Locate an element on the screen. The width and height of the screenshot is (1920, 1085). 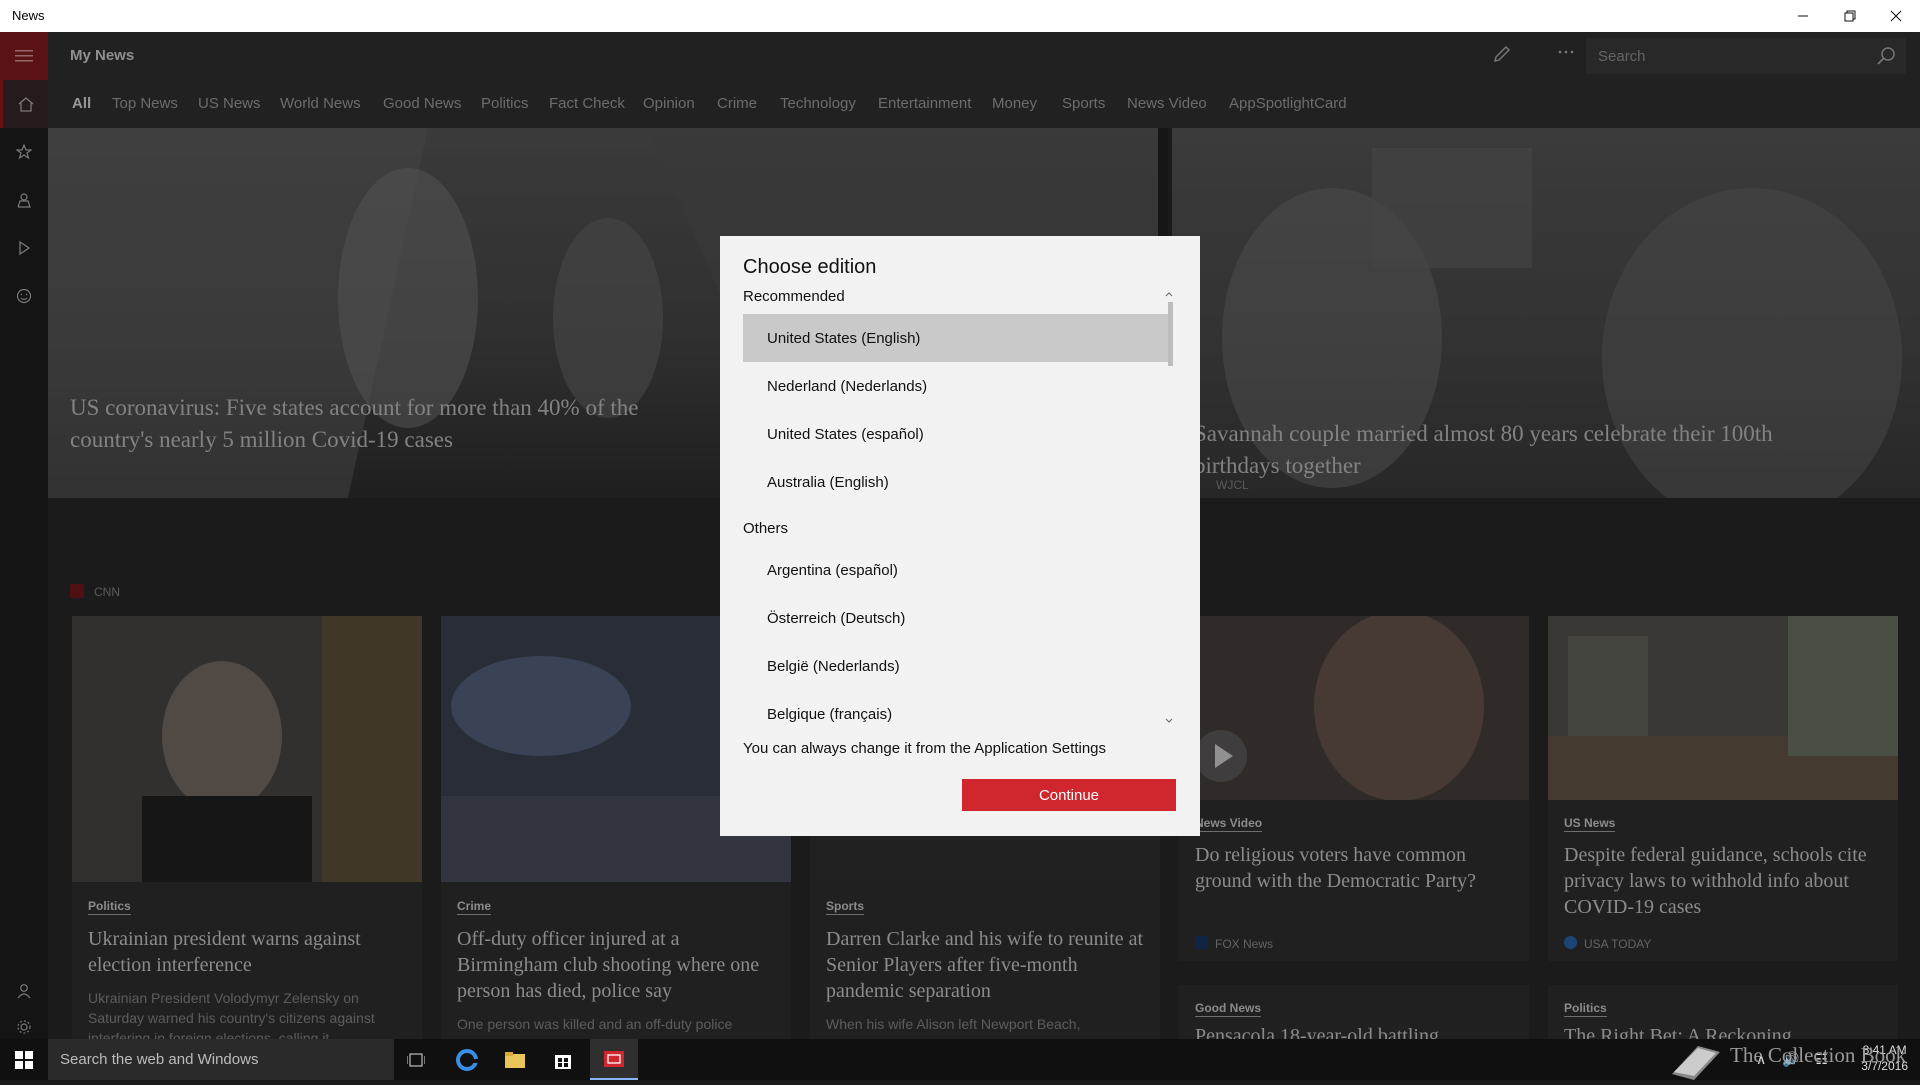
edition-option: Belgique (français) is located at coordinates (958, 714).